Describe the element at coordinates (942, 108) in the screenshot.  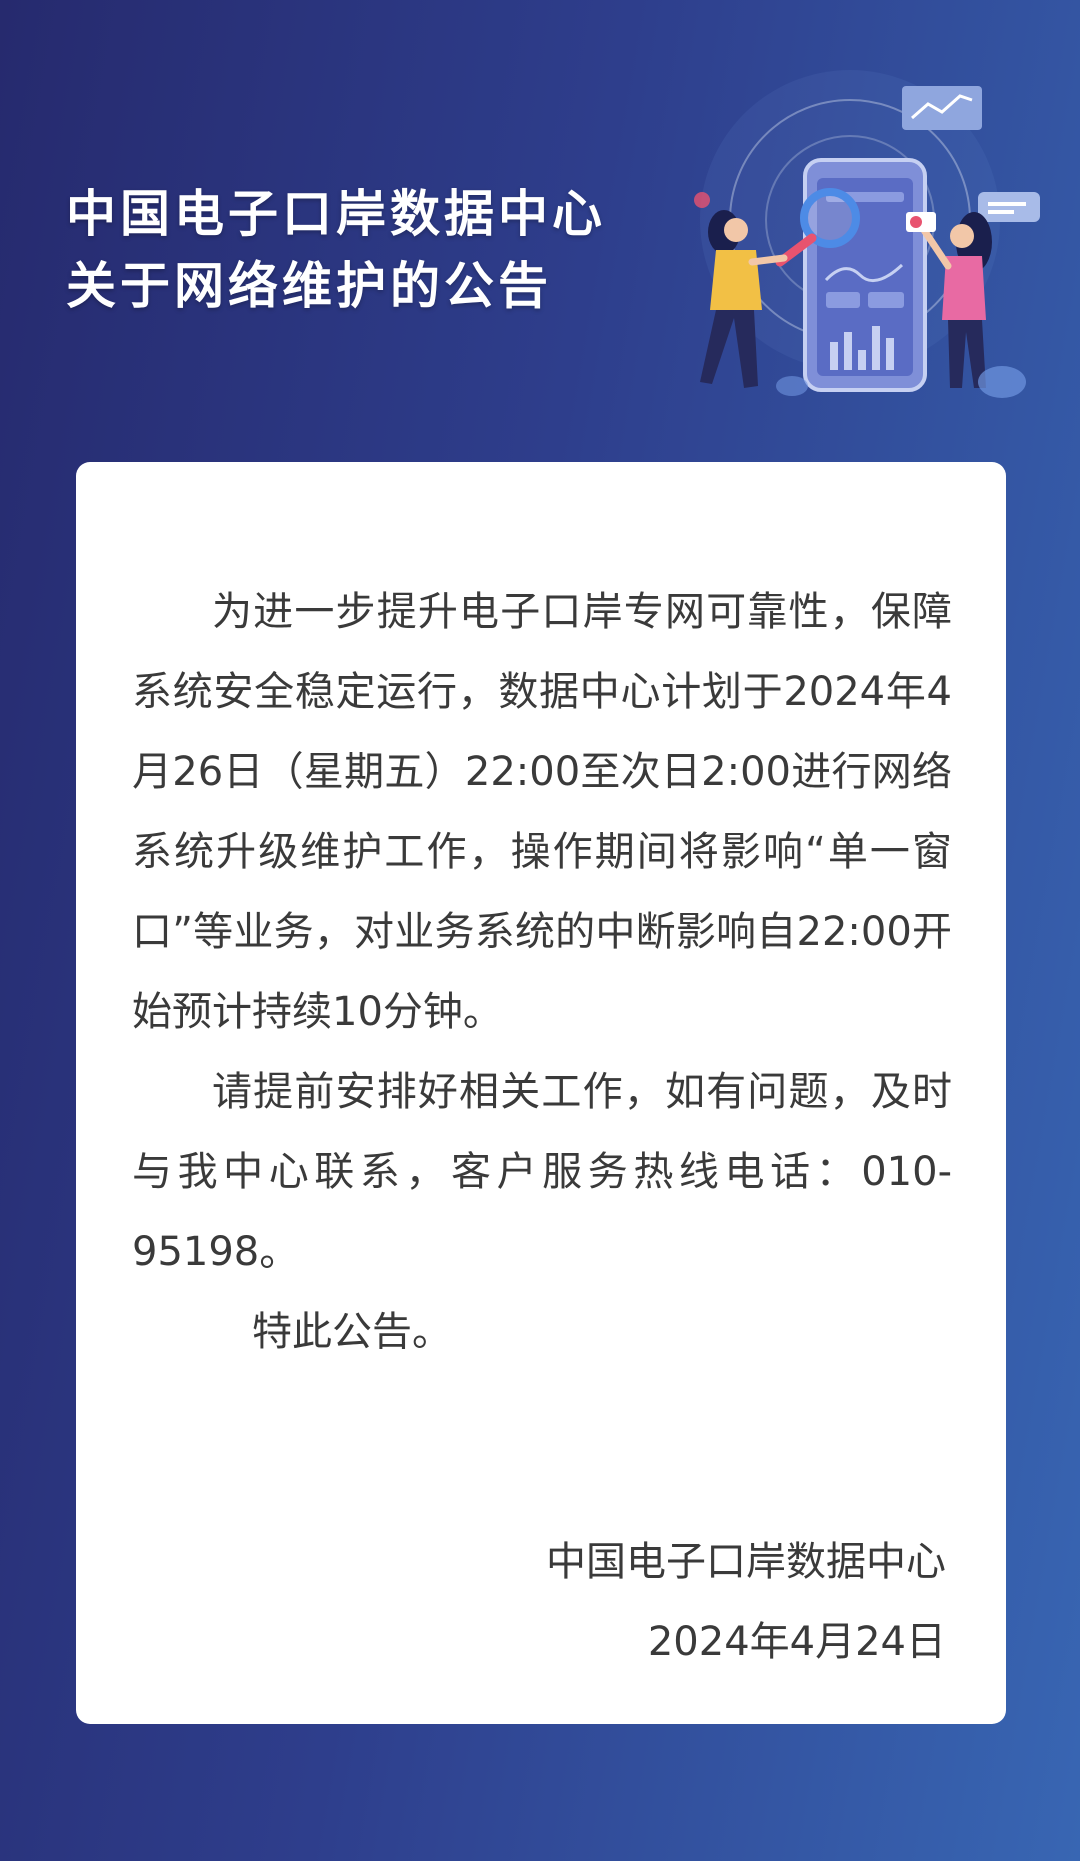
I see `chart-card-icon` at that location.